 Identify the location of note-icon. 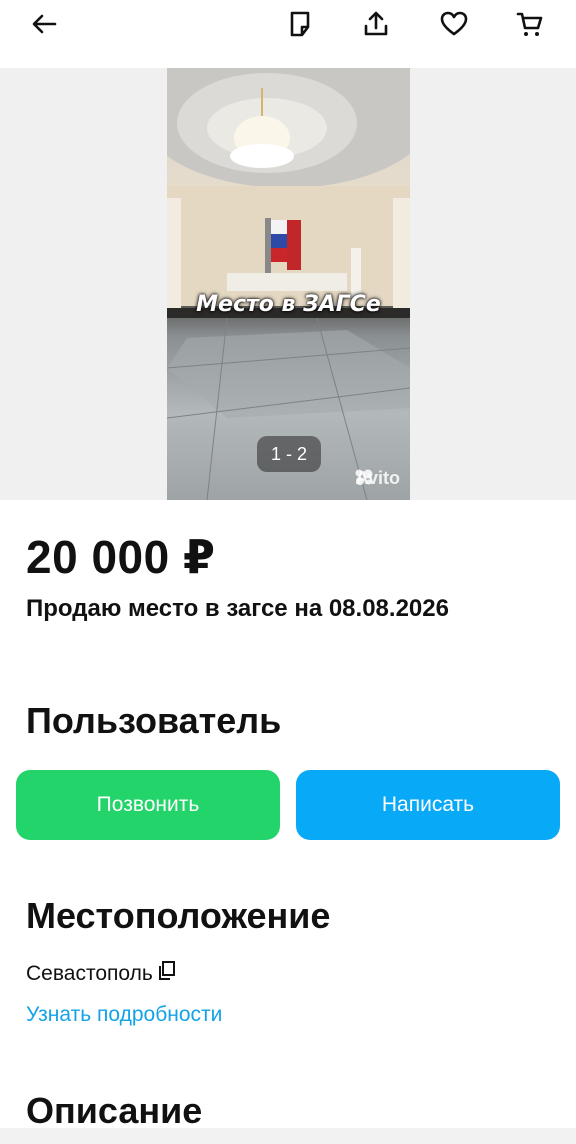
(300, 24).